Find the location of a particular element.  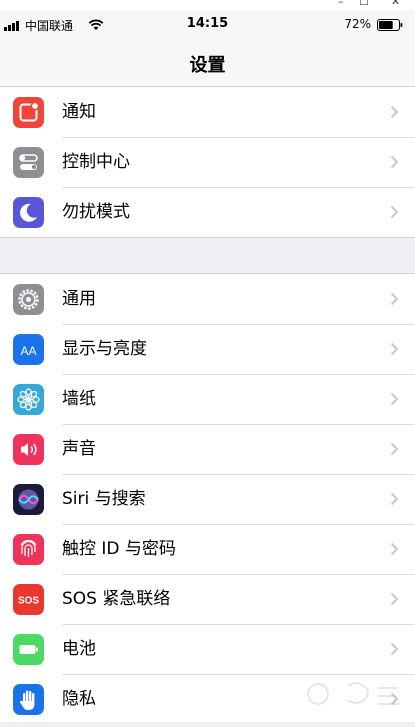

settings-row-siri-search: Siri 与搜索 is located at coordinates (207, 499).